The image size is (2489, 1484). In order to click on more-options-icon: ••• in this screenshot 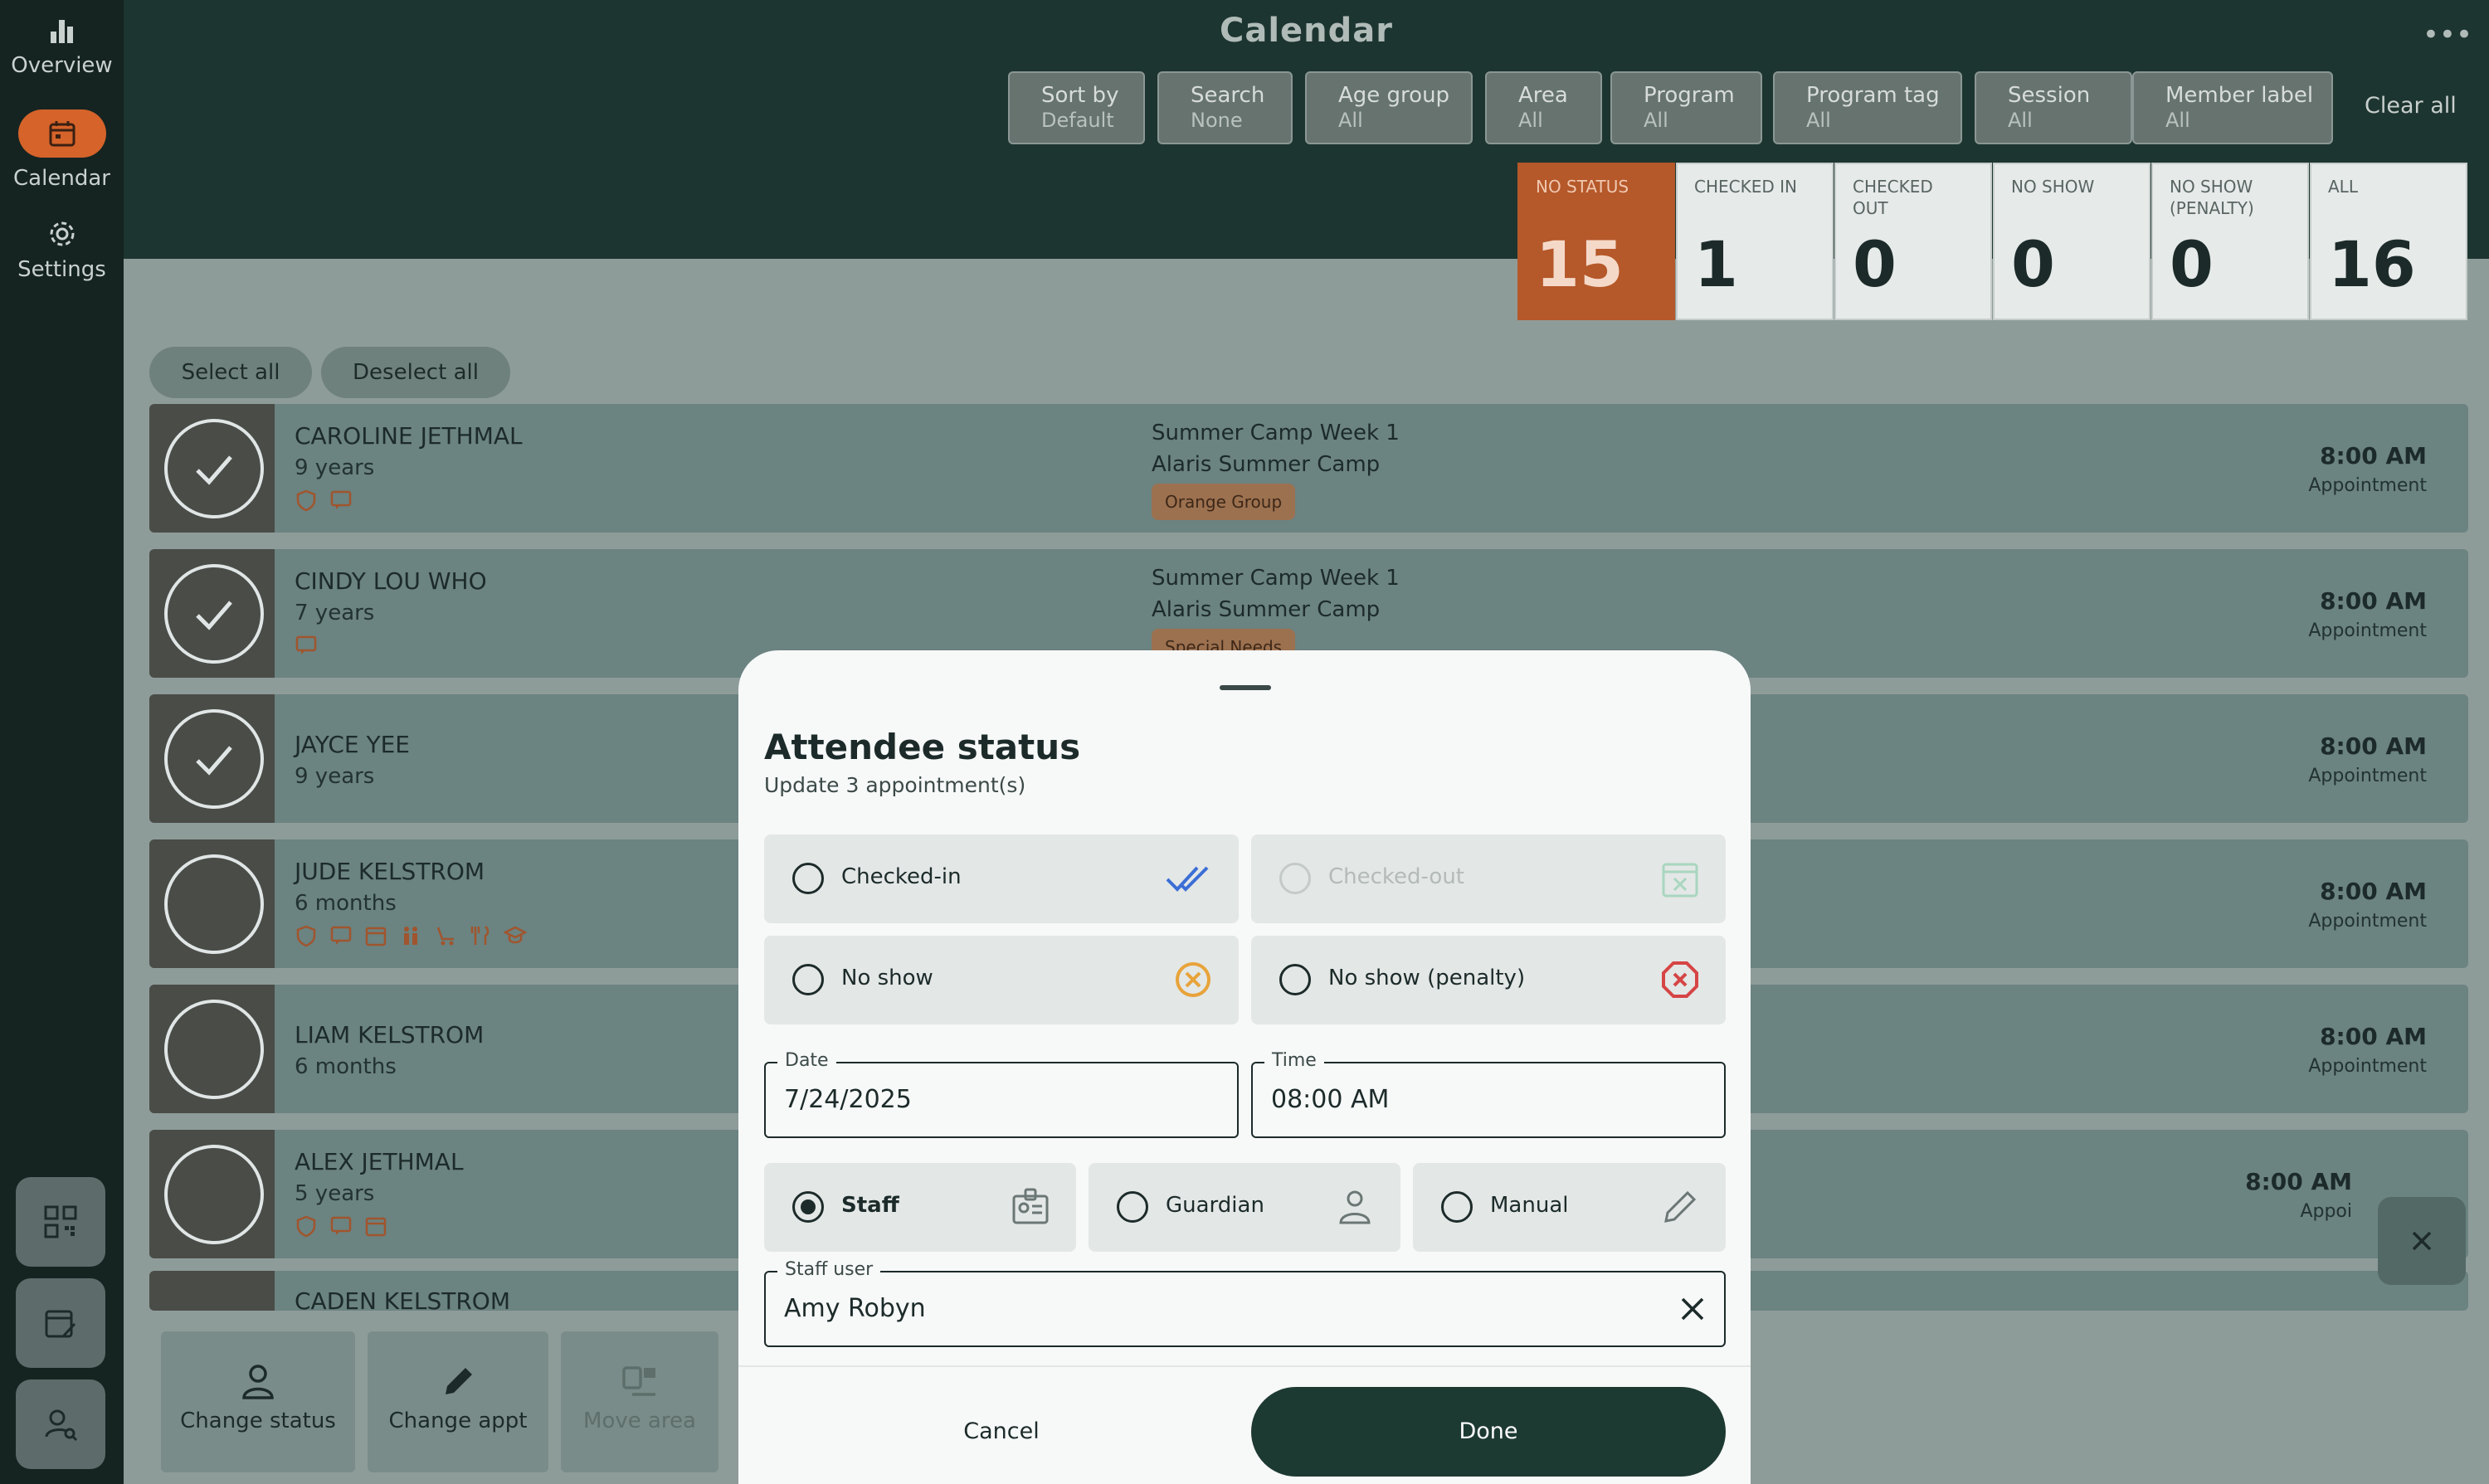, I will do `click(2447, 34)`.